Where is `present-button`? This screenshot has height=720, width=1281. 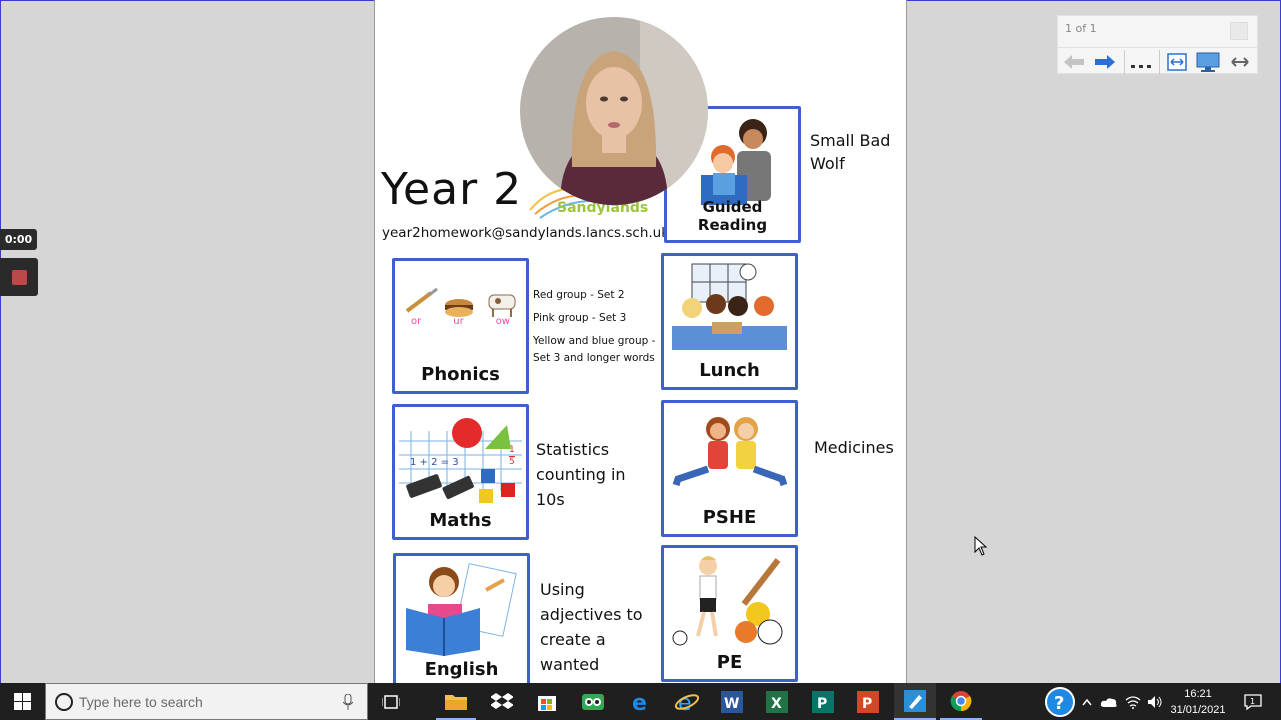 present-button is located at coordinates (1208, 62).